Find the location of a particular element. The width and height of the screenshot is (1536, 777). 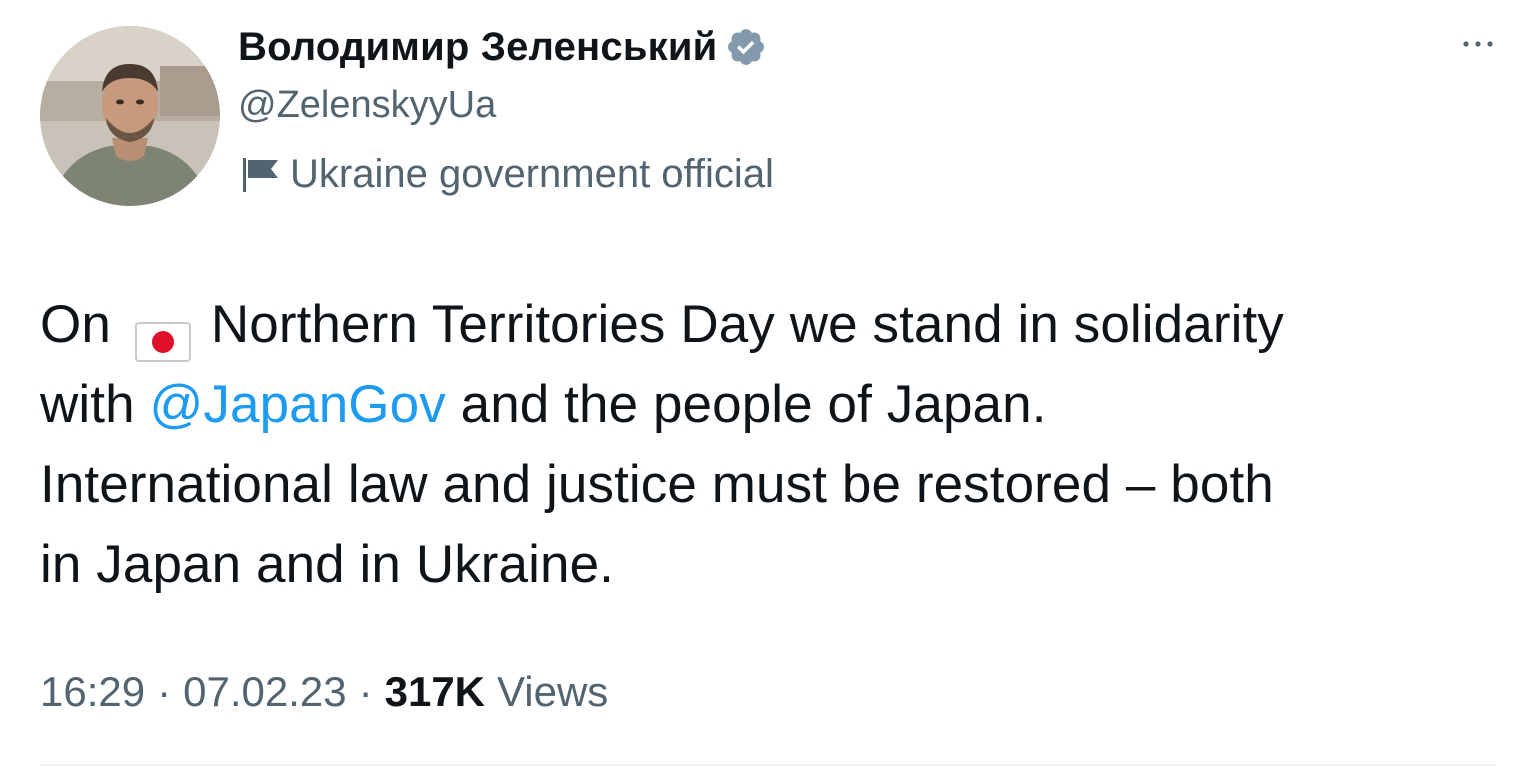

display-name: Володимир Зеленський is located at coordinates (477, 47).